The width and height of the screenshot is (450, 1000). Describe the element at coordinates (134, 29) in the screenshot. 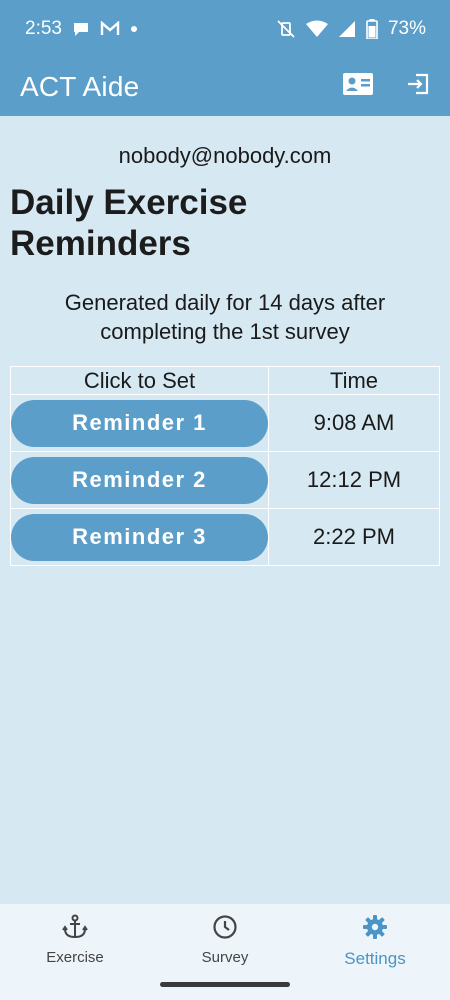

I see `notification-dot-icon` at that location.